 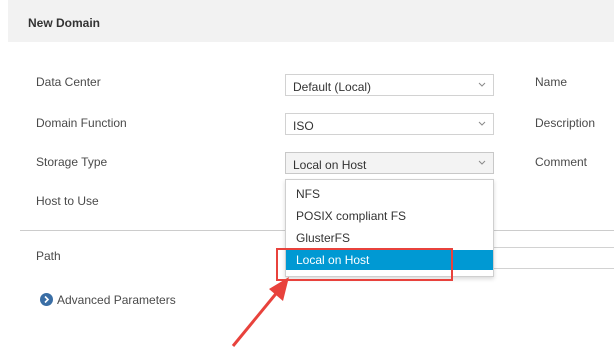 I want to click on annotation-arrow, so click(x=260, y=312).